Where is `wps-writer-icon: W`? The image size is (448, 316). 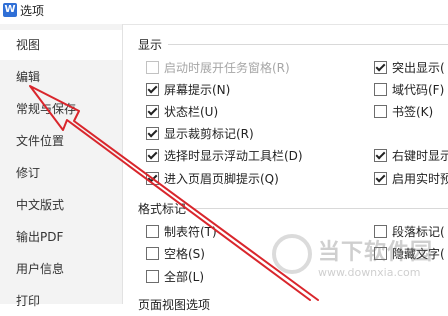 wps-writer-icon: W is located at coordinates (10, 10).